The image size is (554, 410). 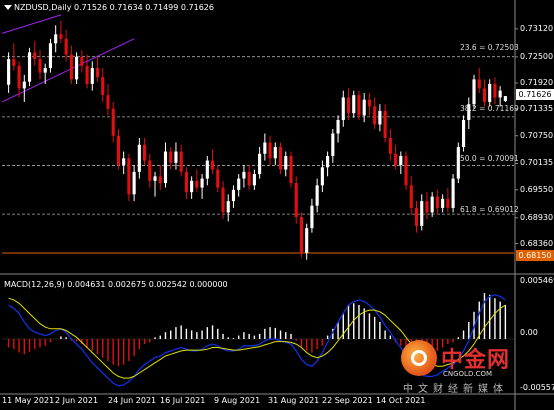 I want to click on current-price-label: 0.71626, so click(x=535, y=94).